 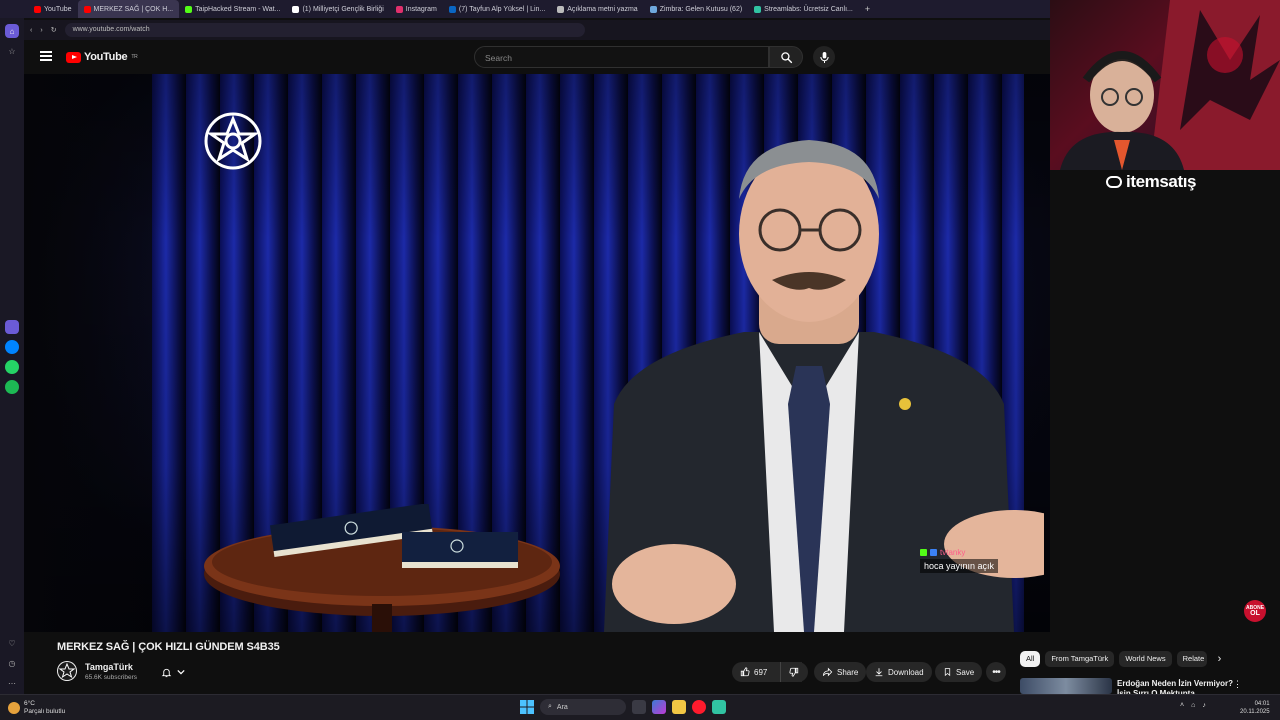 What do you see at coordinates (58, 9) in the screenshot?
I see `tab-label: YouTube` at bounding box center [58, 9].